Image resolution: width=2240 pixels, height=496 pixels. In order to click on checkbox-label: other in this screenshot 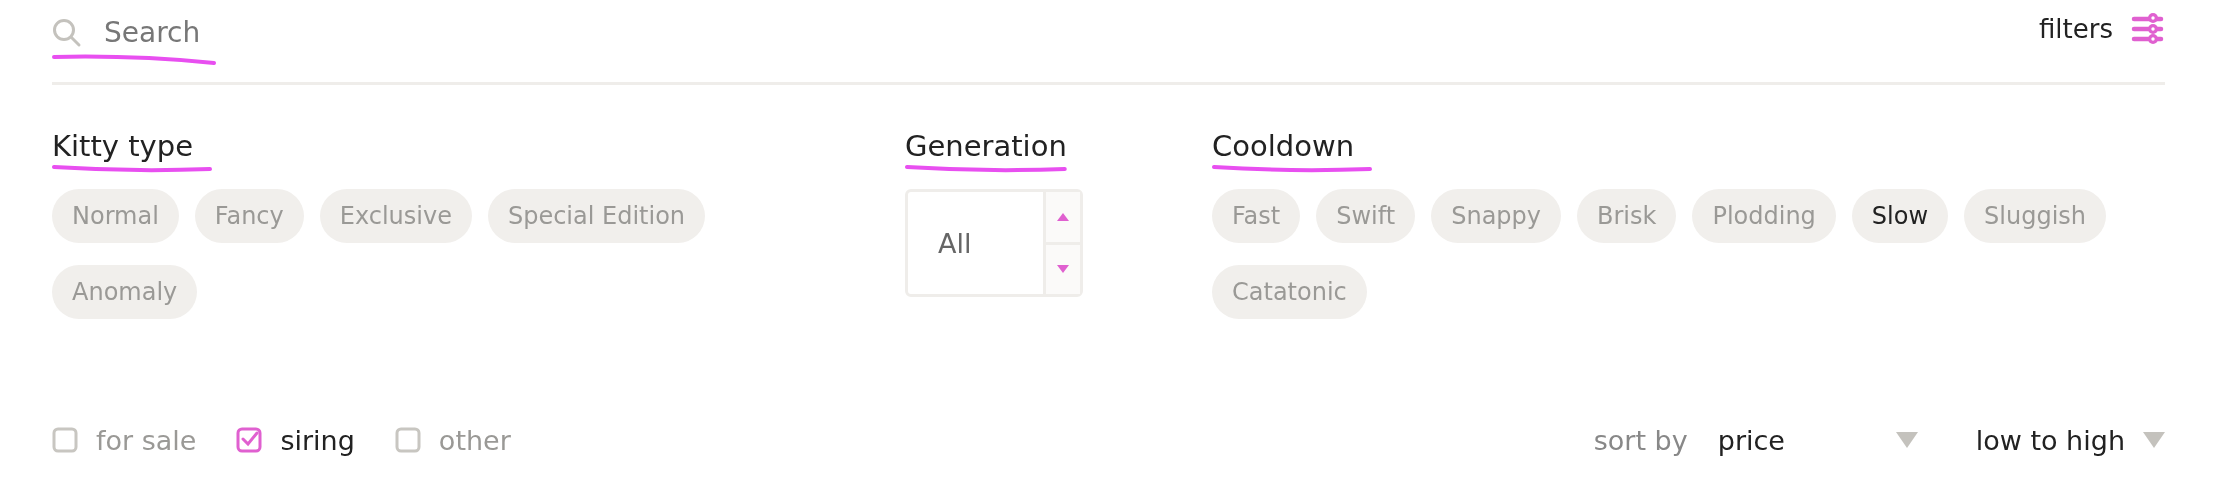, I will do `click(474, 440)`.